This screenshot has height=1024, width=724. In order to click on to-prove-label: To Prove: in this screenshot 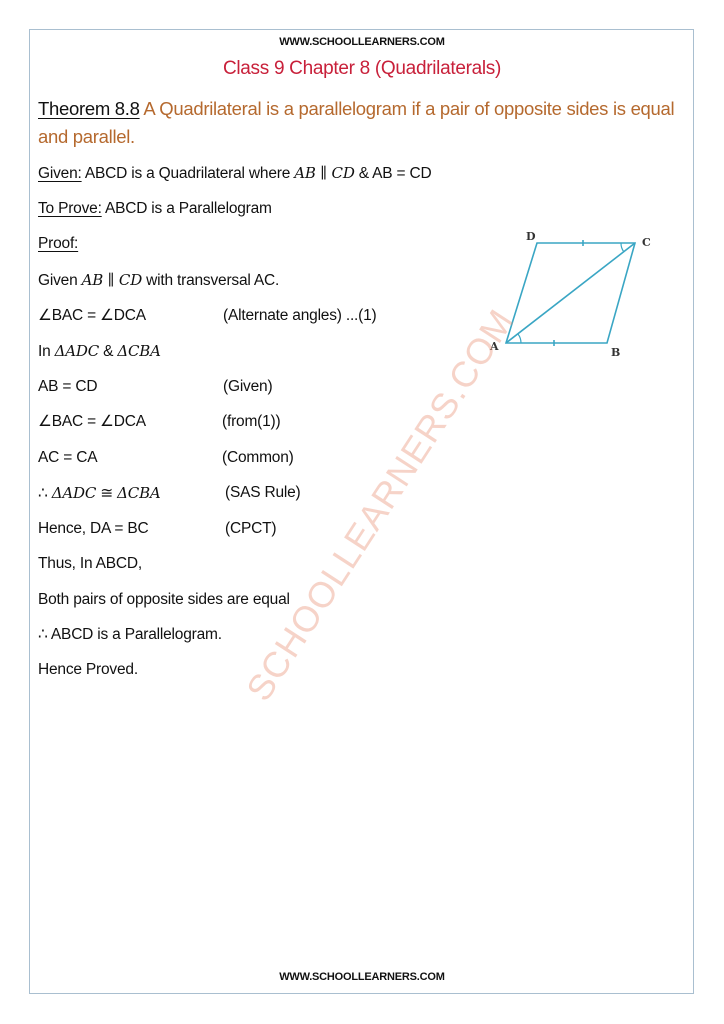, I will do `click(70, 208)`.